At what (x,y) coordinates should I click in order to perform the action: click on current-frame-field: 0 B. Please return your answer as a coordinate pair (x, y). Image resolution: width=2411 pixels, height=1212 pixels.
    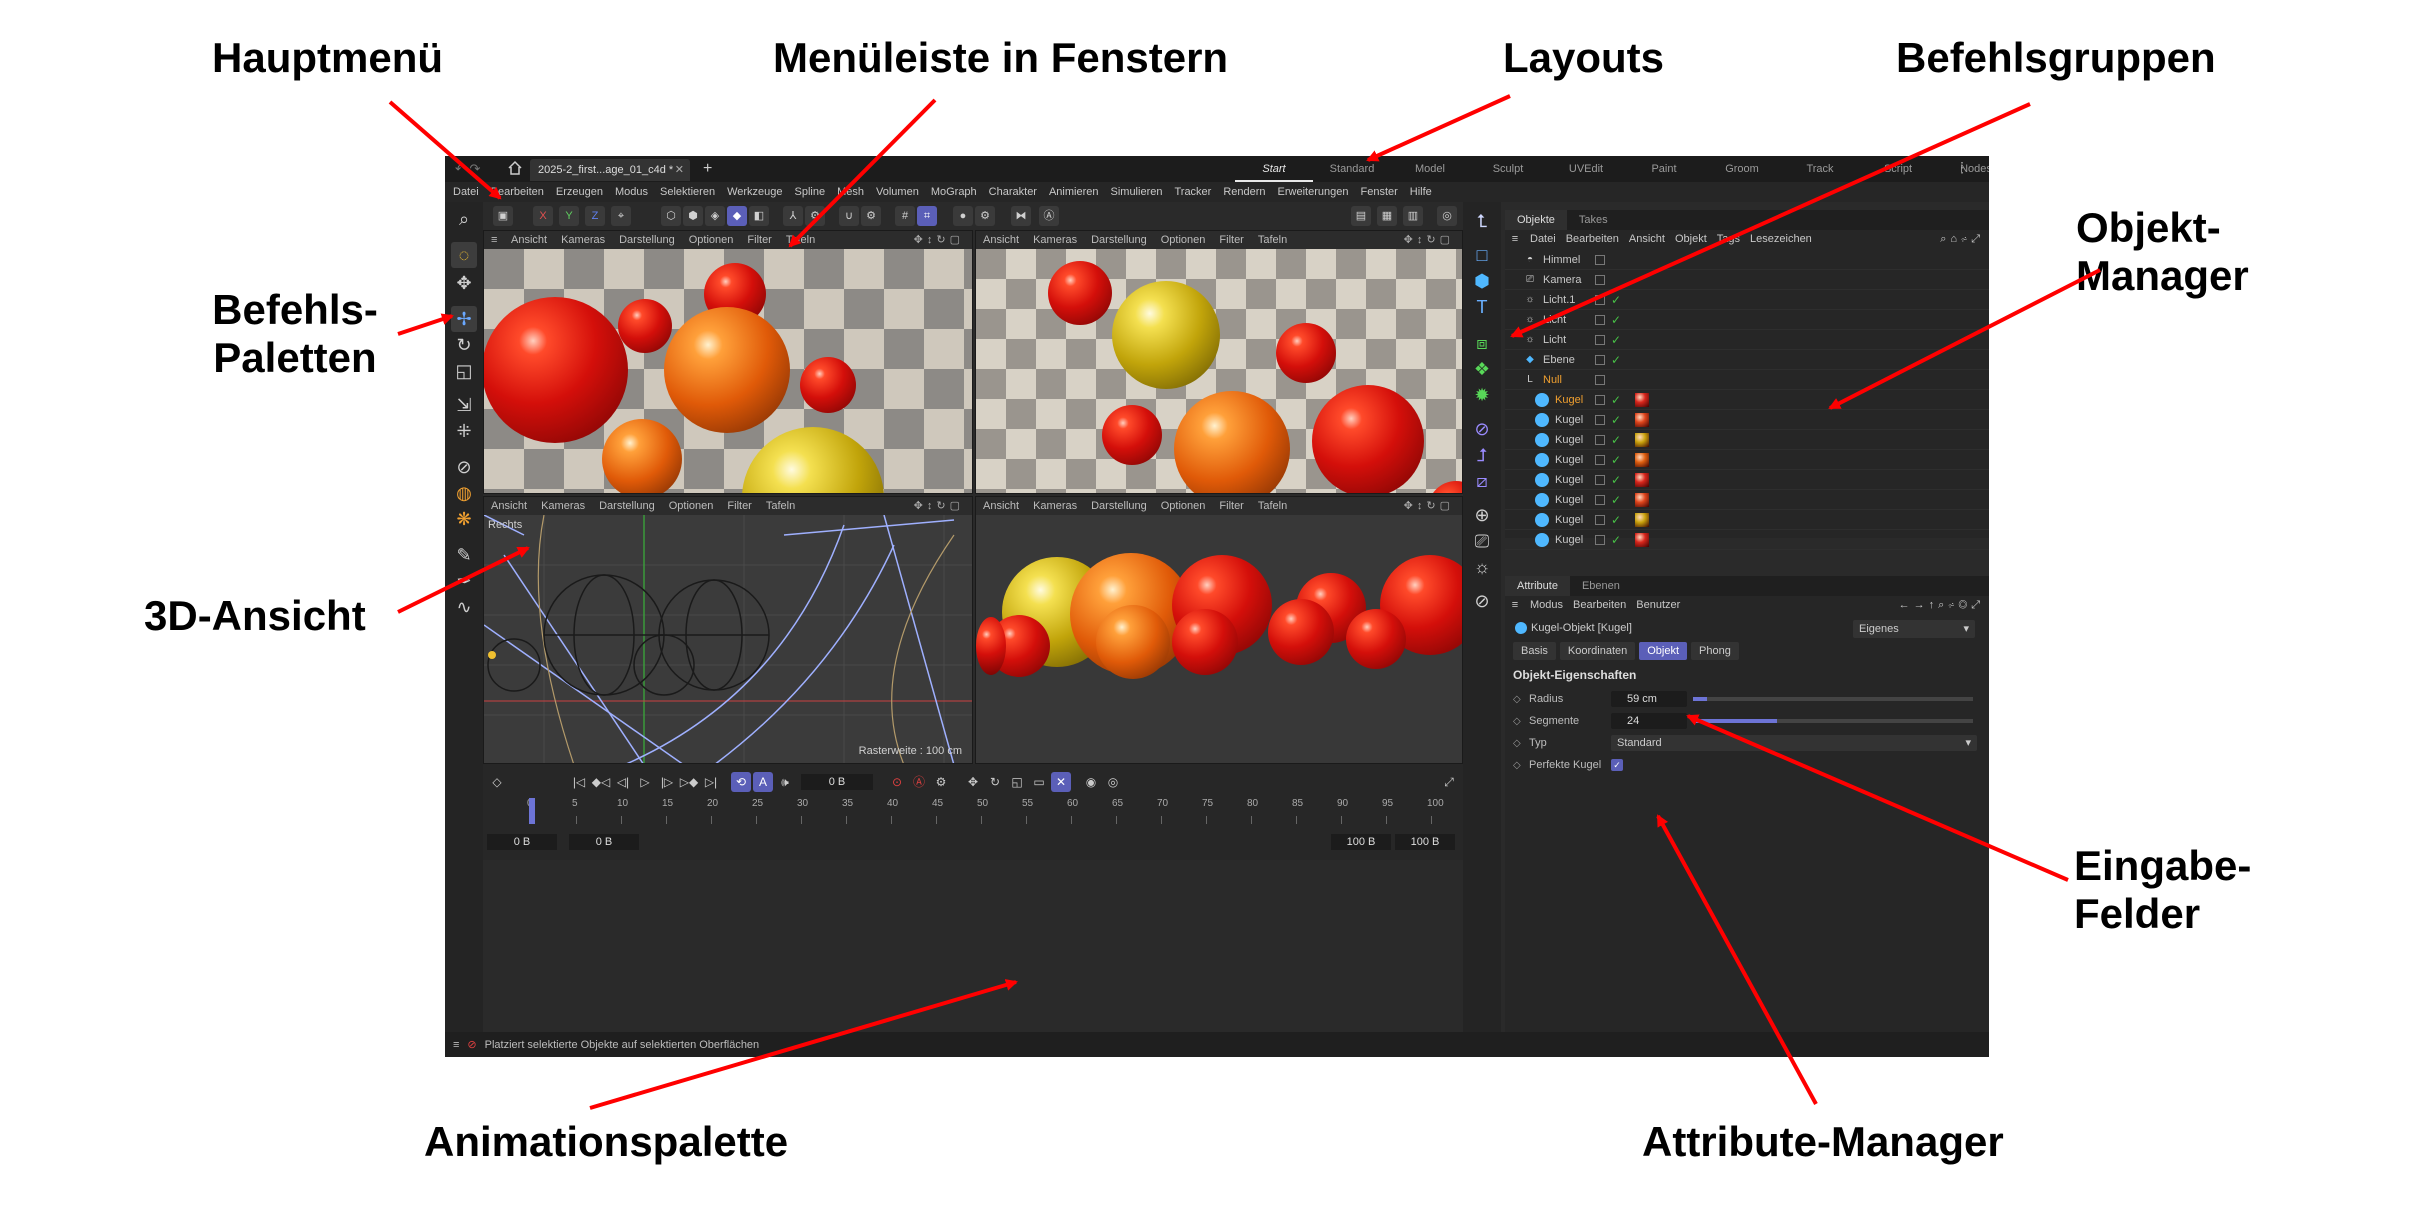
    Looking at the image, I should click on (837, 782).